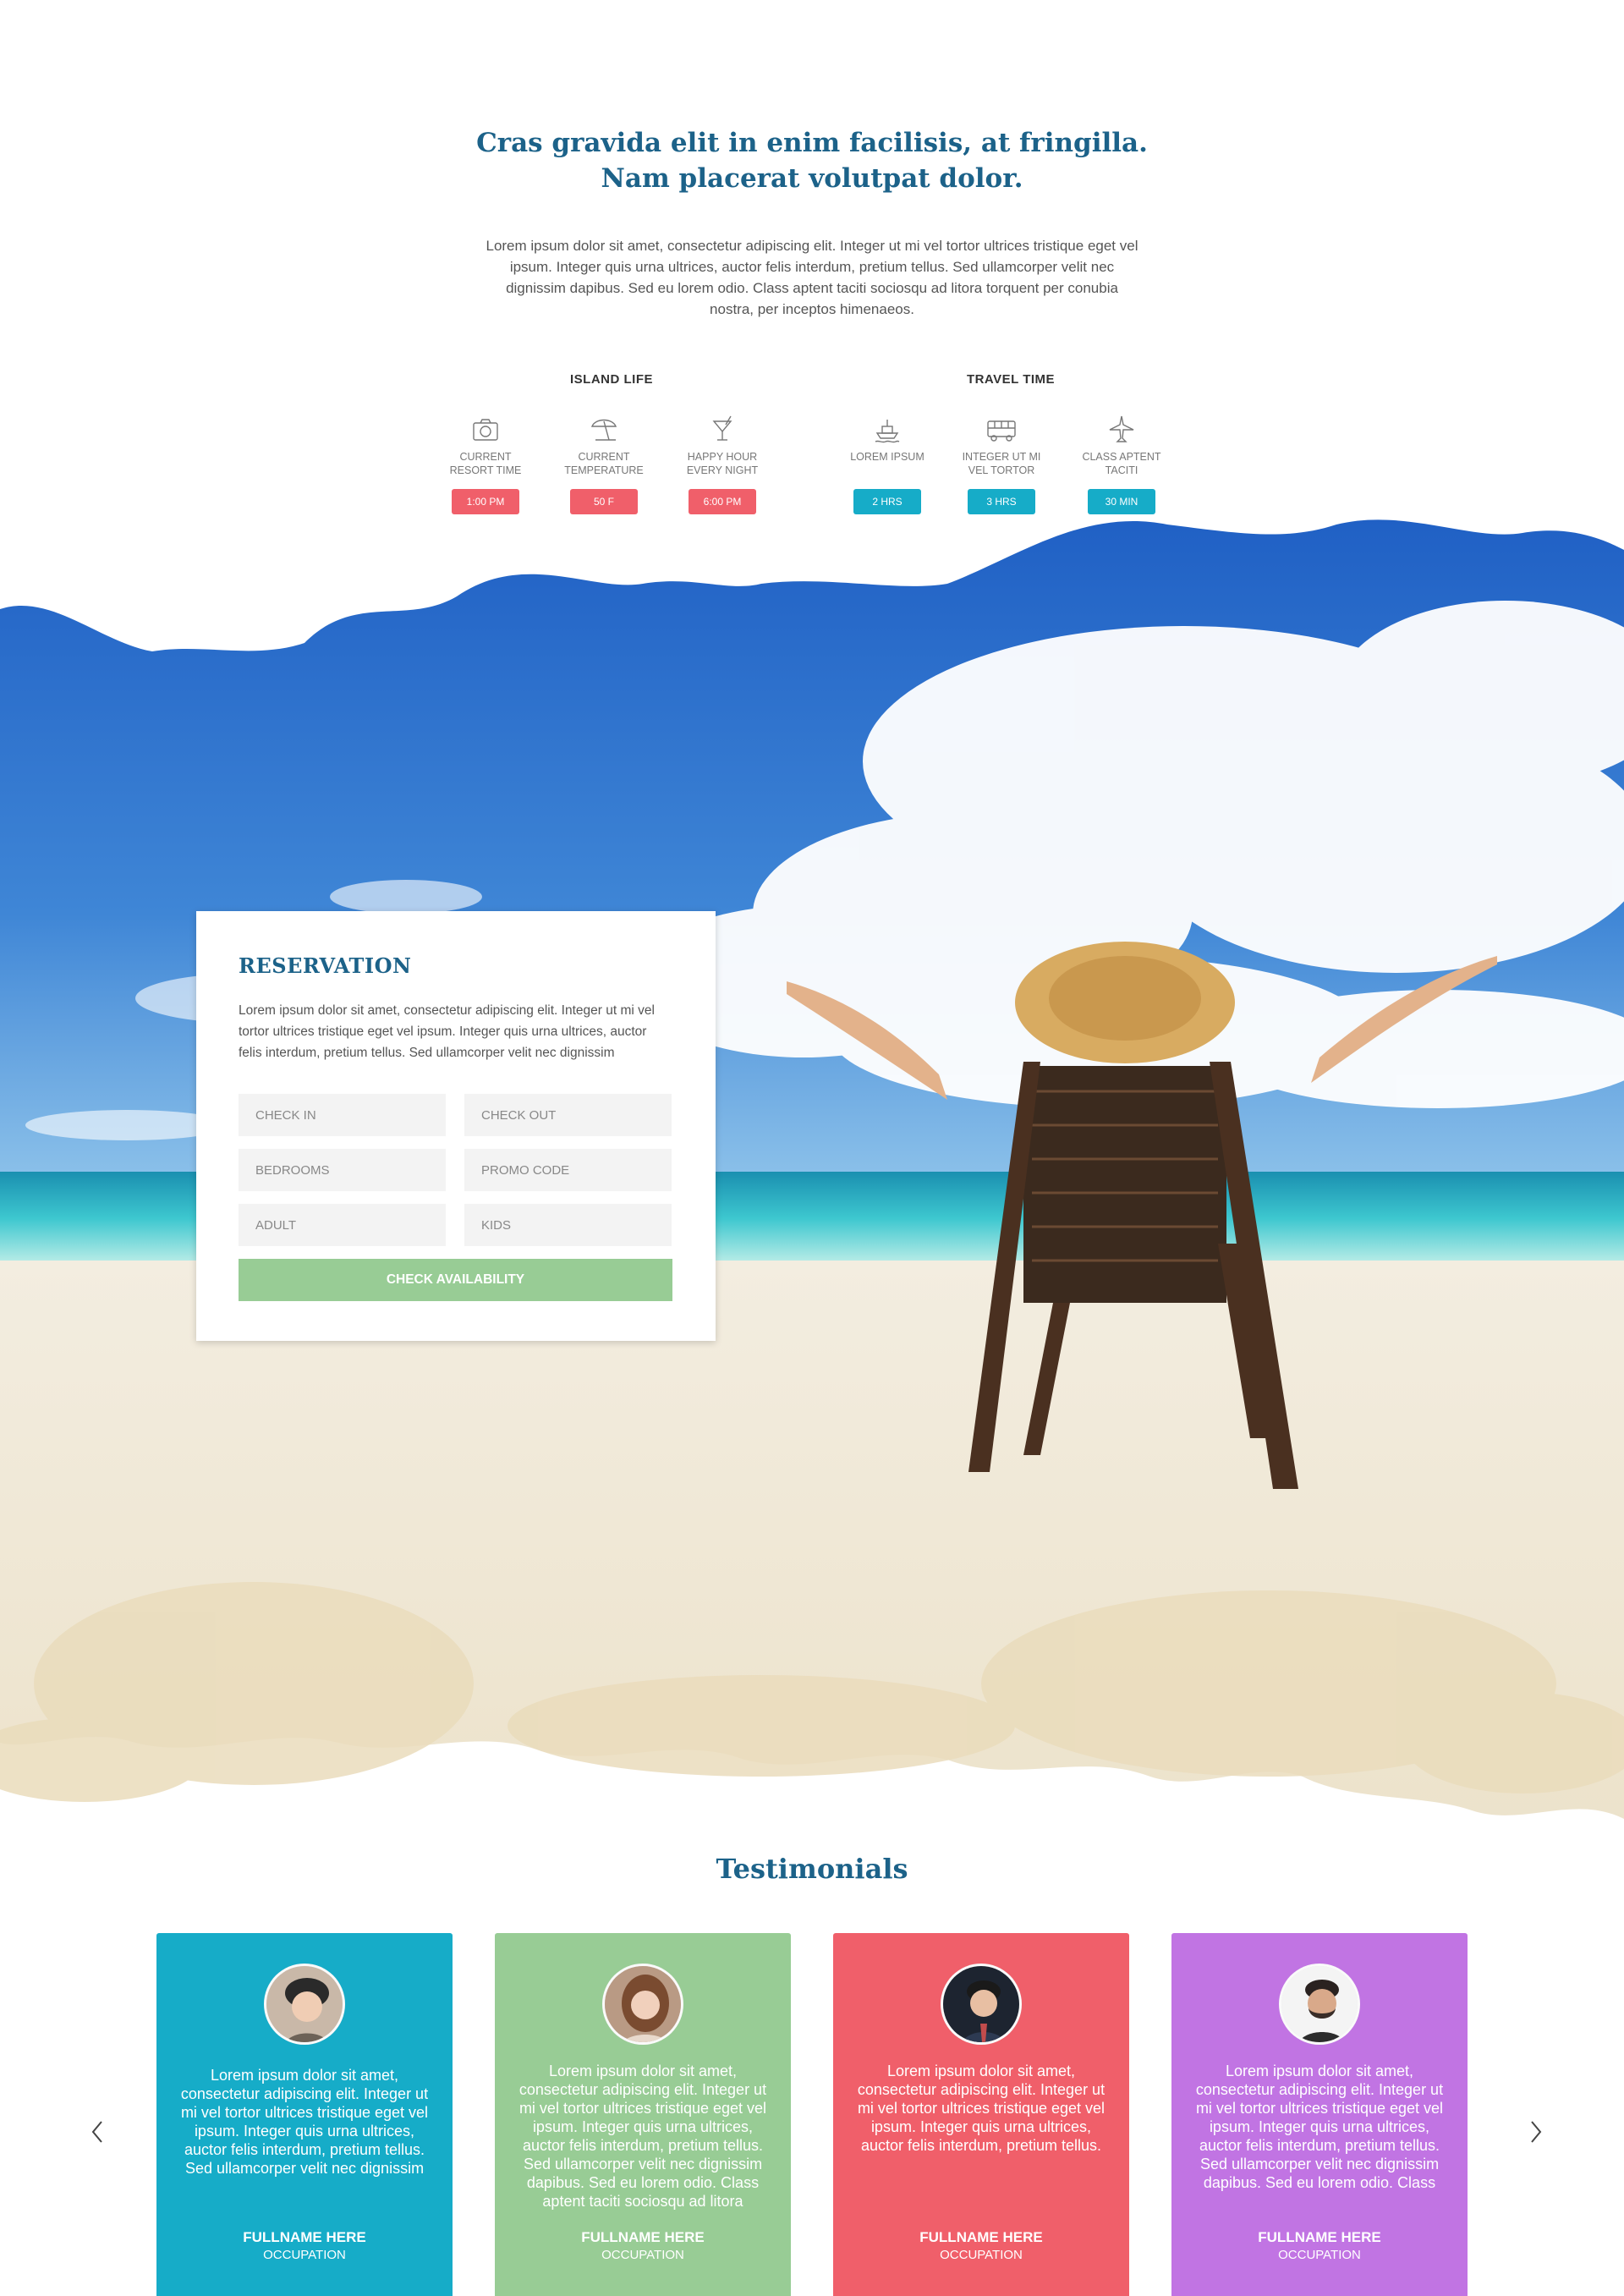  Describe the element at coordinates (603, 430) in the screenshot. I see `beach-umbrella-icon` at that location.